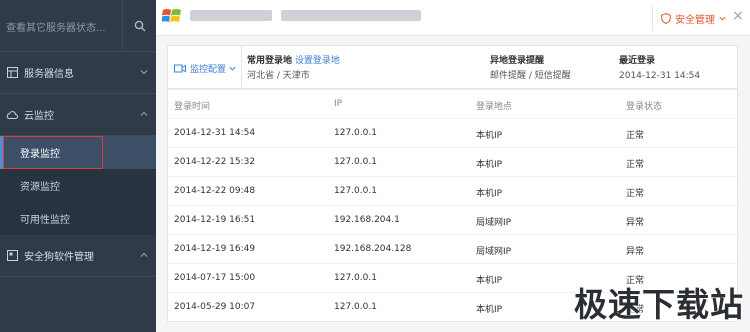 The width and height of the screenshot is (750, 332). Describe the element at coordinates (49, 74) in the screenshot. I see `sidebar-group-label: 服务器信息` at that location.